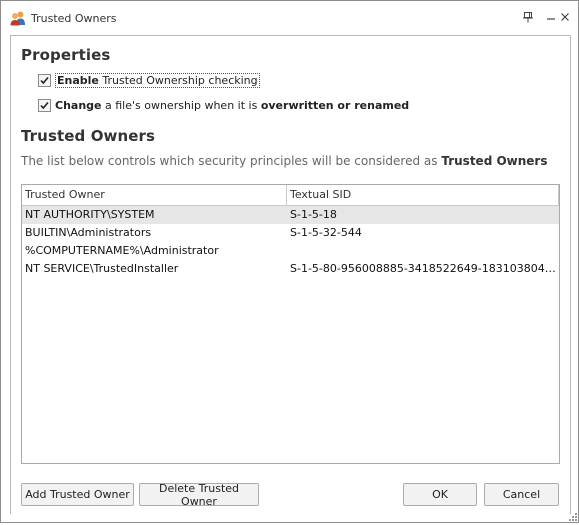 The width and height of the screenshot is (579, 525). Describe the element at coordinates (77, 494) in the screenshot. I see `add-trusted-owner-button: Add Trusted Owner` at that location.